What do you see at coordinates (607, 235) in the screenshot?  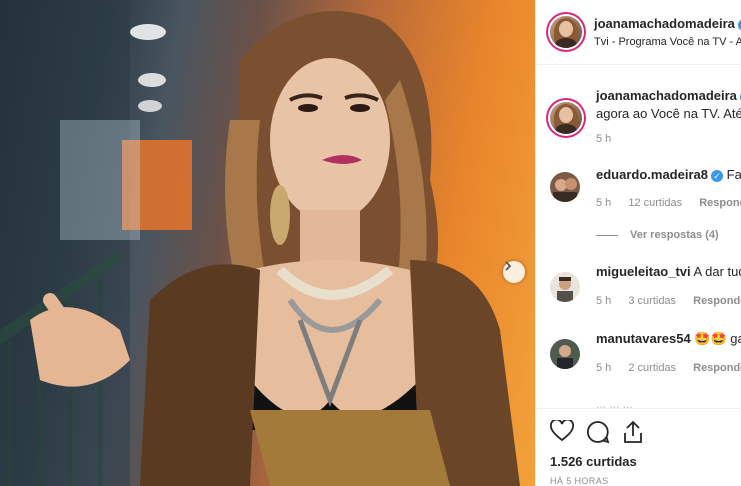 I see `divider` at bounding box center [607, 235].